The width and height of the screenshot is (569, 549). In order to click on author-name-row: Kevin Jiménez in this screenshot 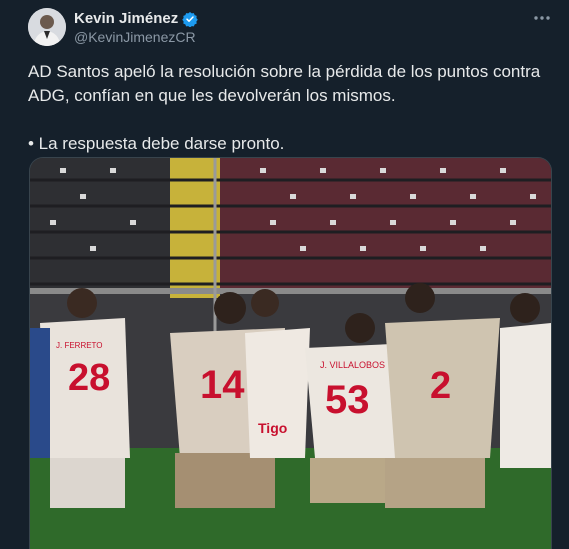, I will do `click(136, 18)`.